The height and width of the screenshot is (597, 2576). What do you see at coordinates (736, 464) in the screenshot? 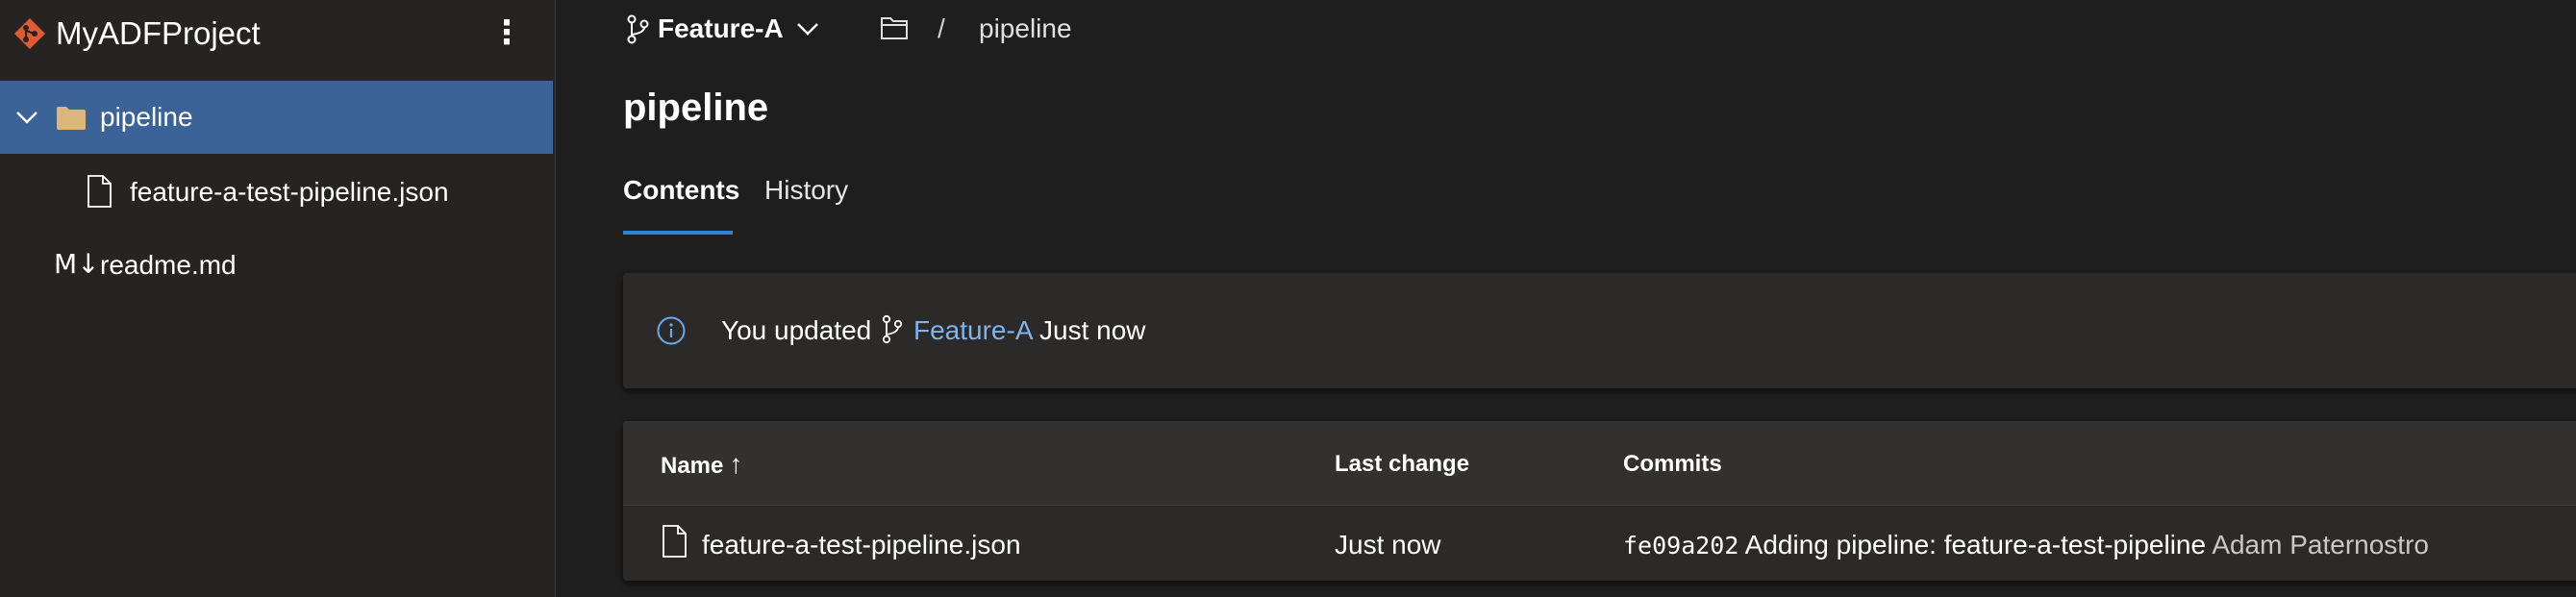
I see `sort-ascending-icon: ↑` at bounding box center [736, 464].